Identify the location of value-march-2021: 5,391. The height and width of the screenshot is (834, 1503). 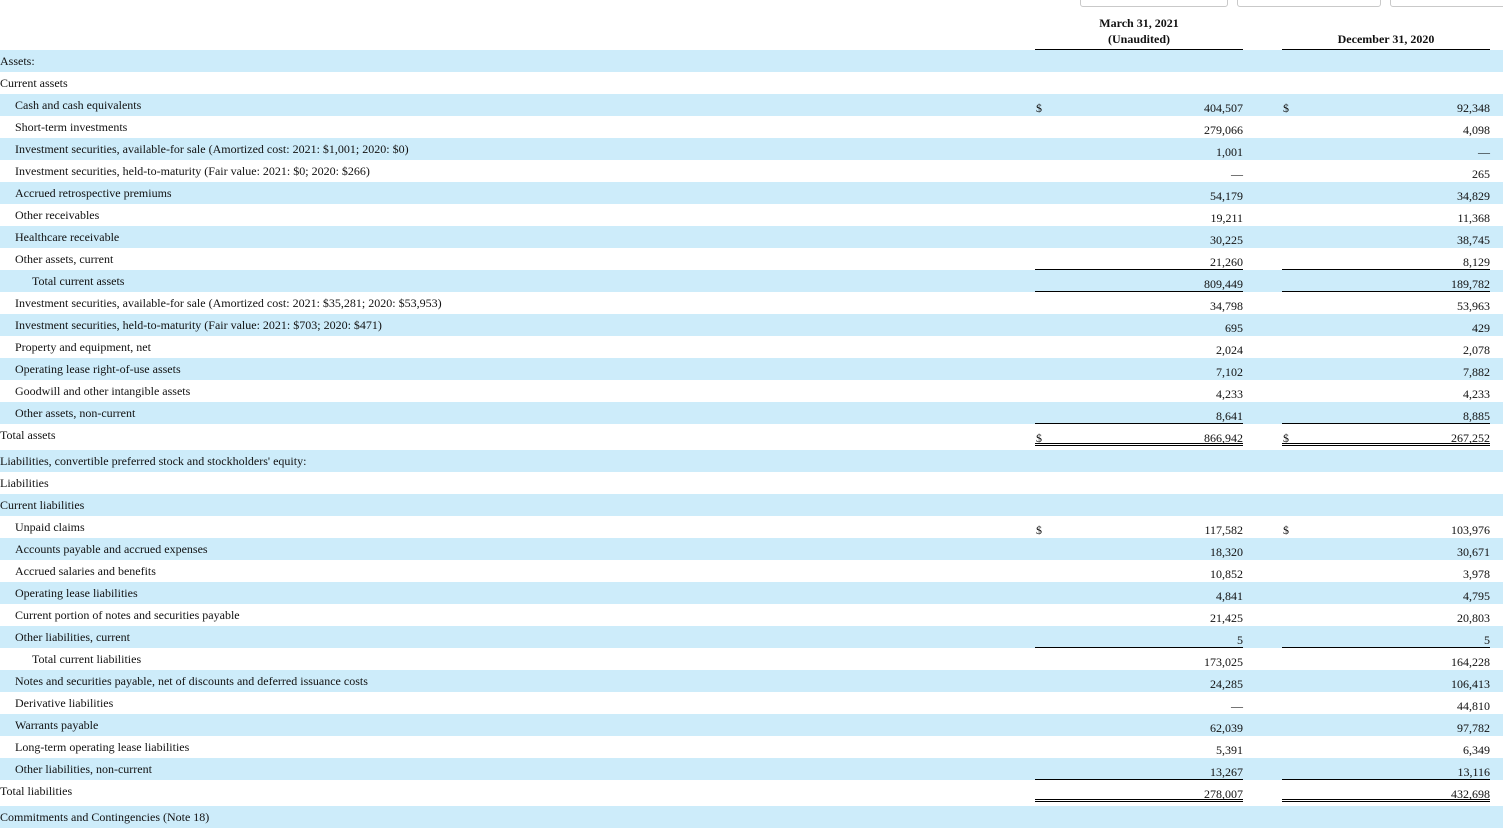
(1229, 750).